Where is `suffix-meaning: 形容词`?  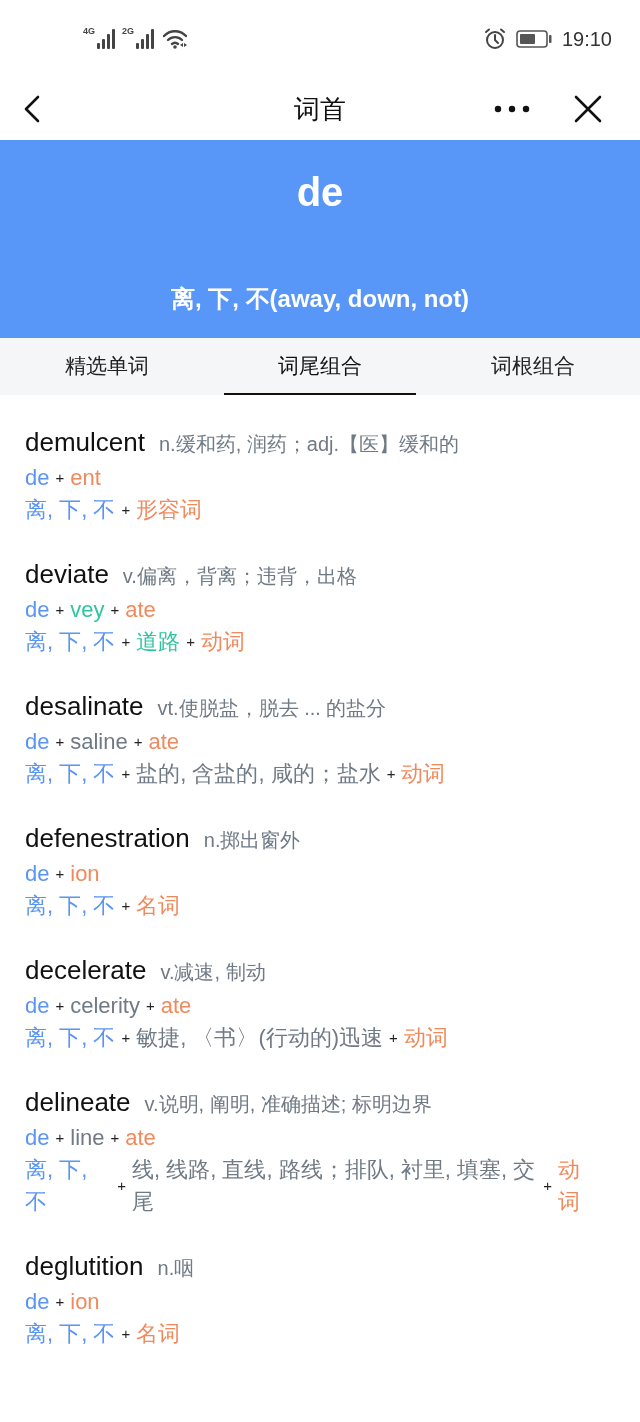
suffix-meaning: 形容词 is located at coordinates (169, 510).